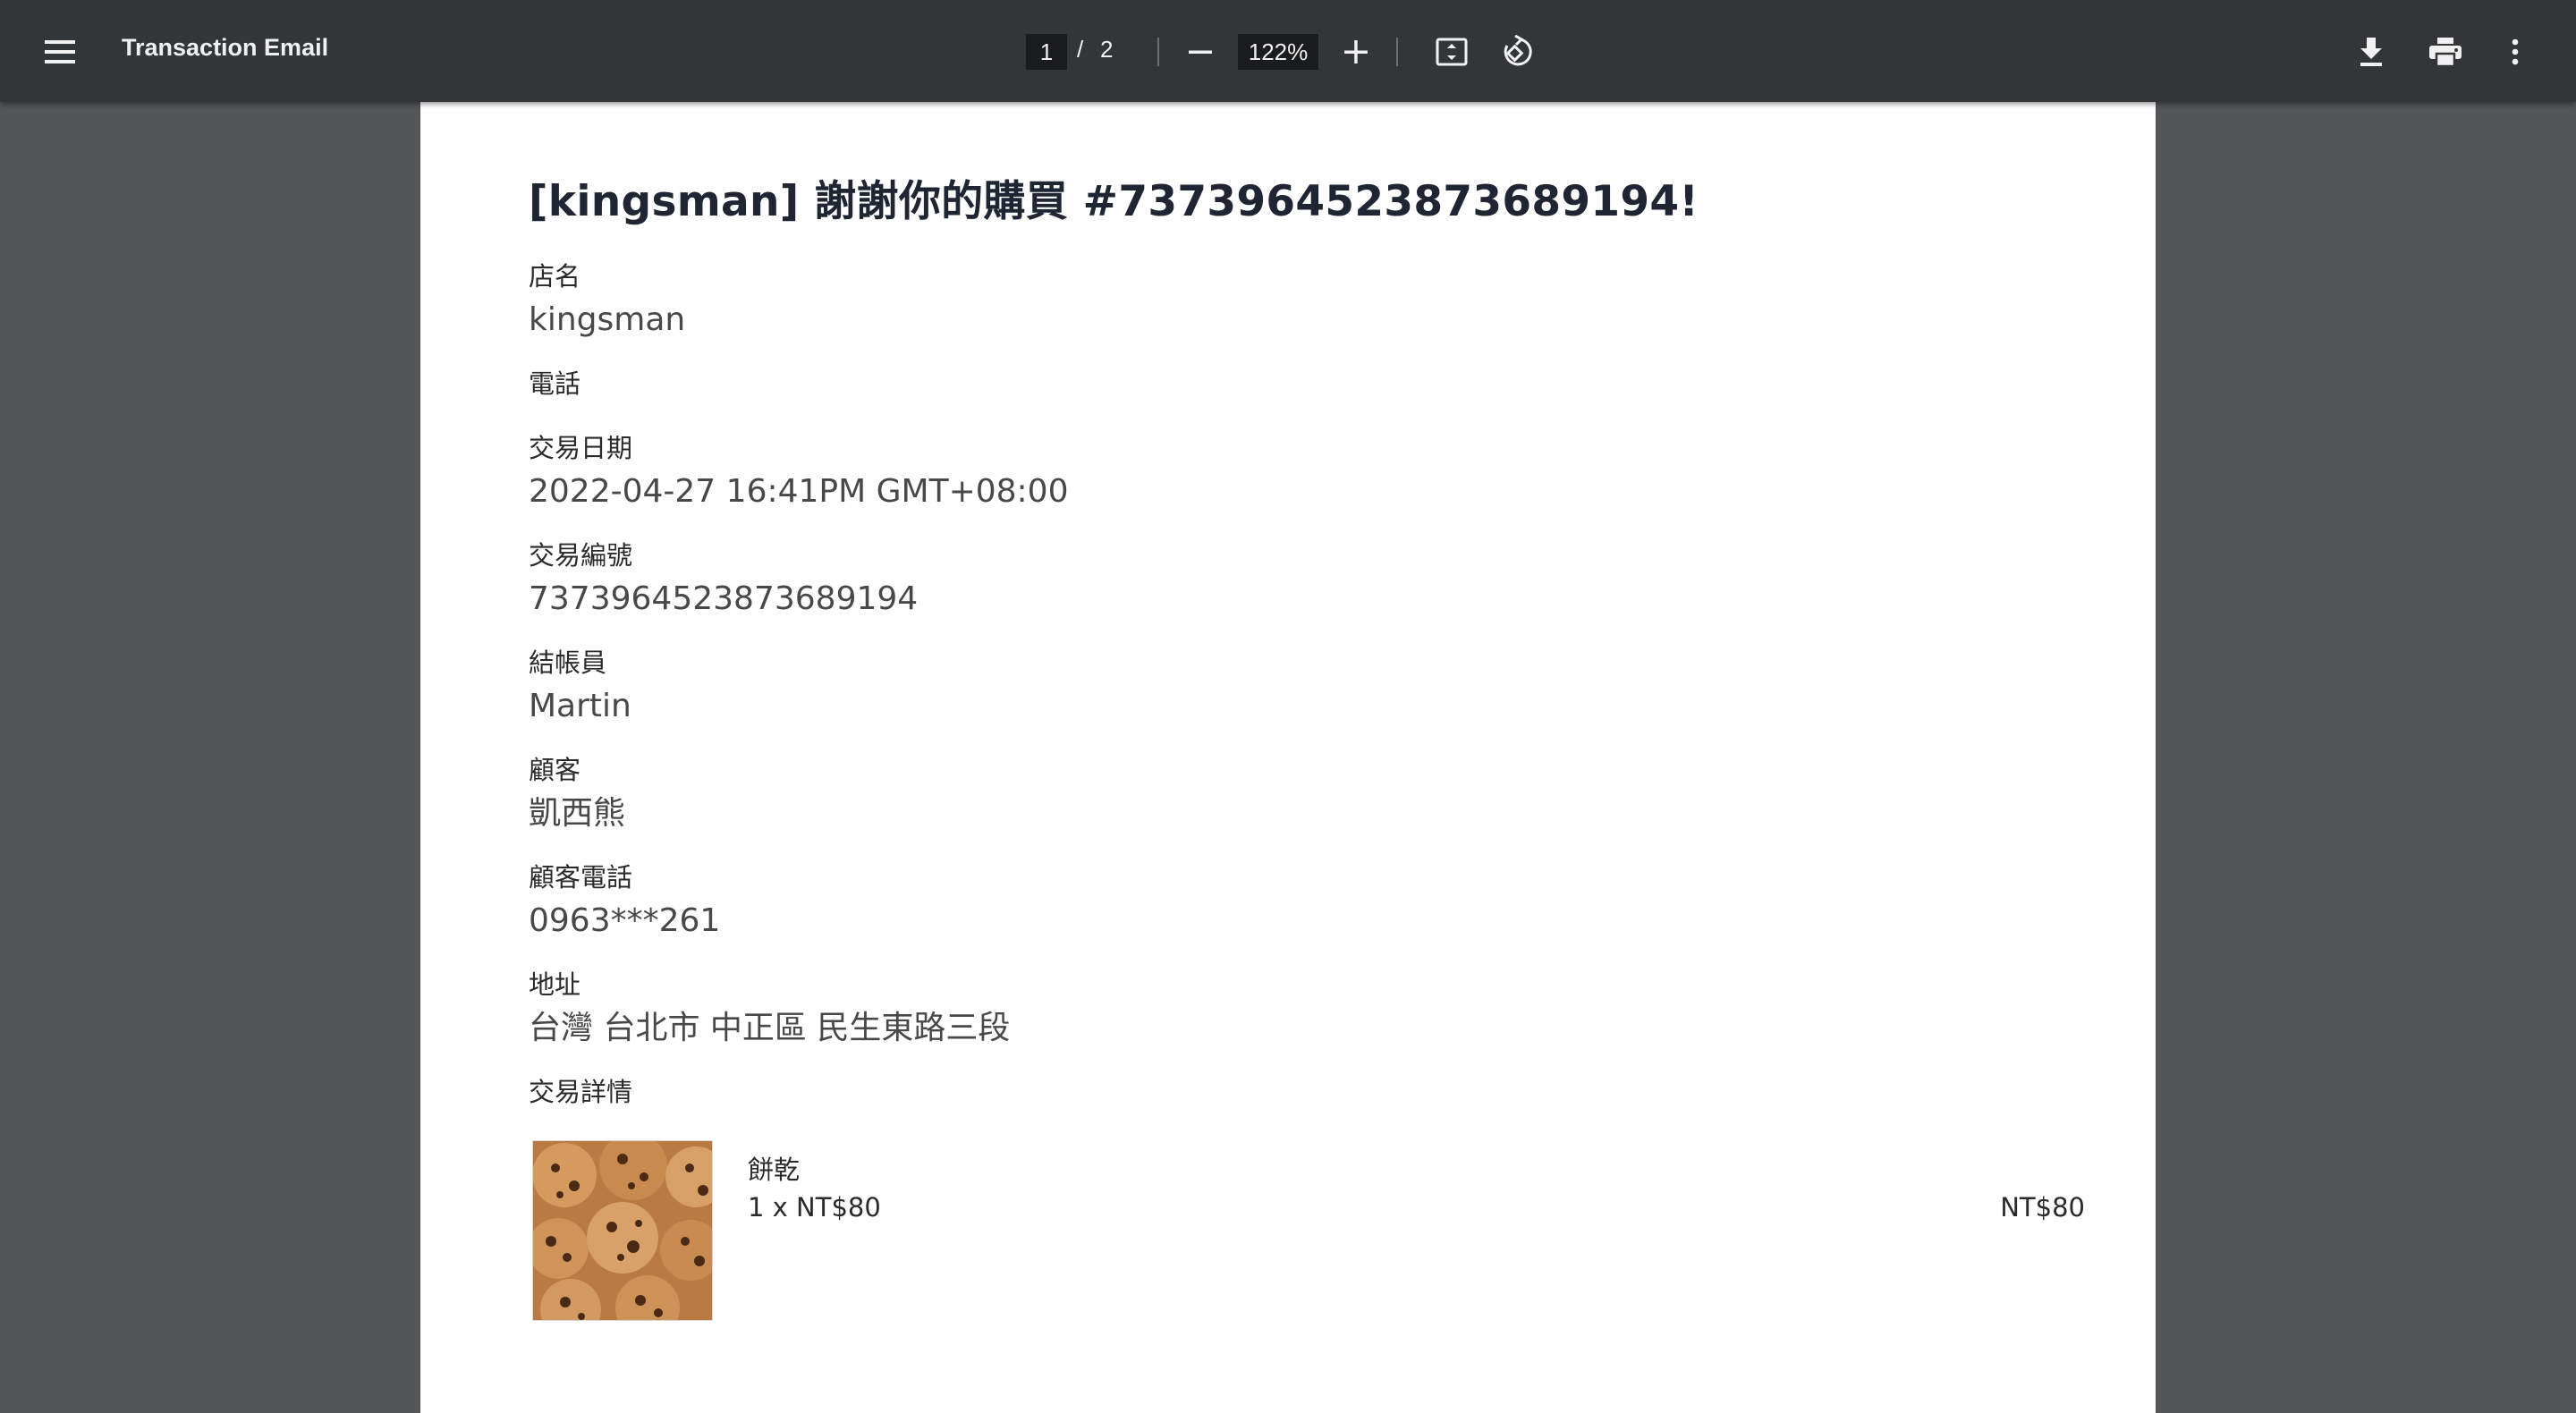  I want to click on field-value: 7373964523873689194, so click(724, 598).